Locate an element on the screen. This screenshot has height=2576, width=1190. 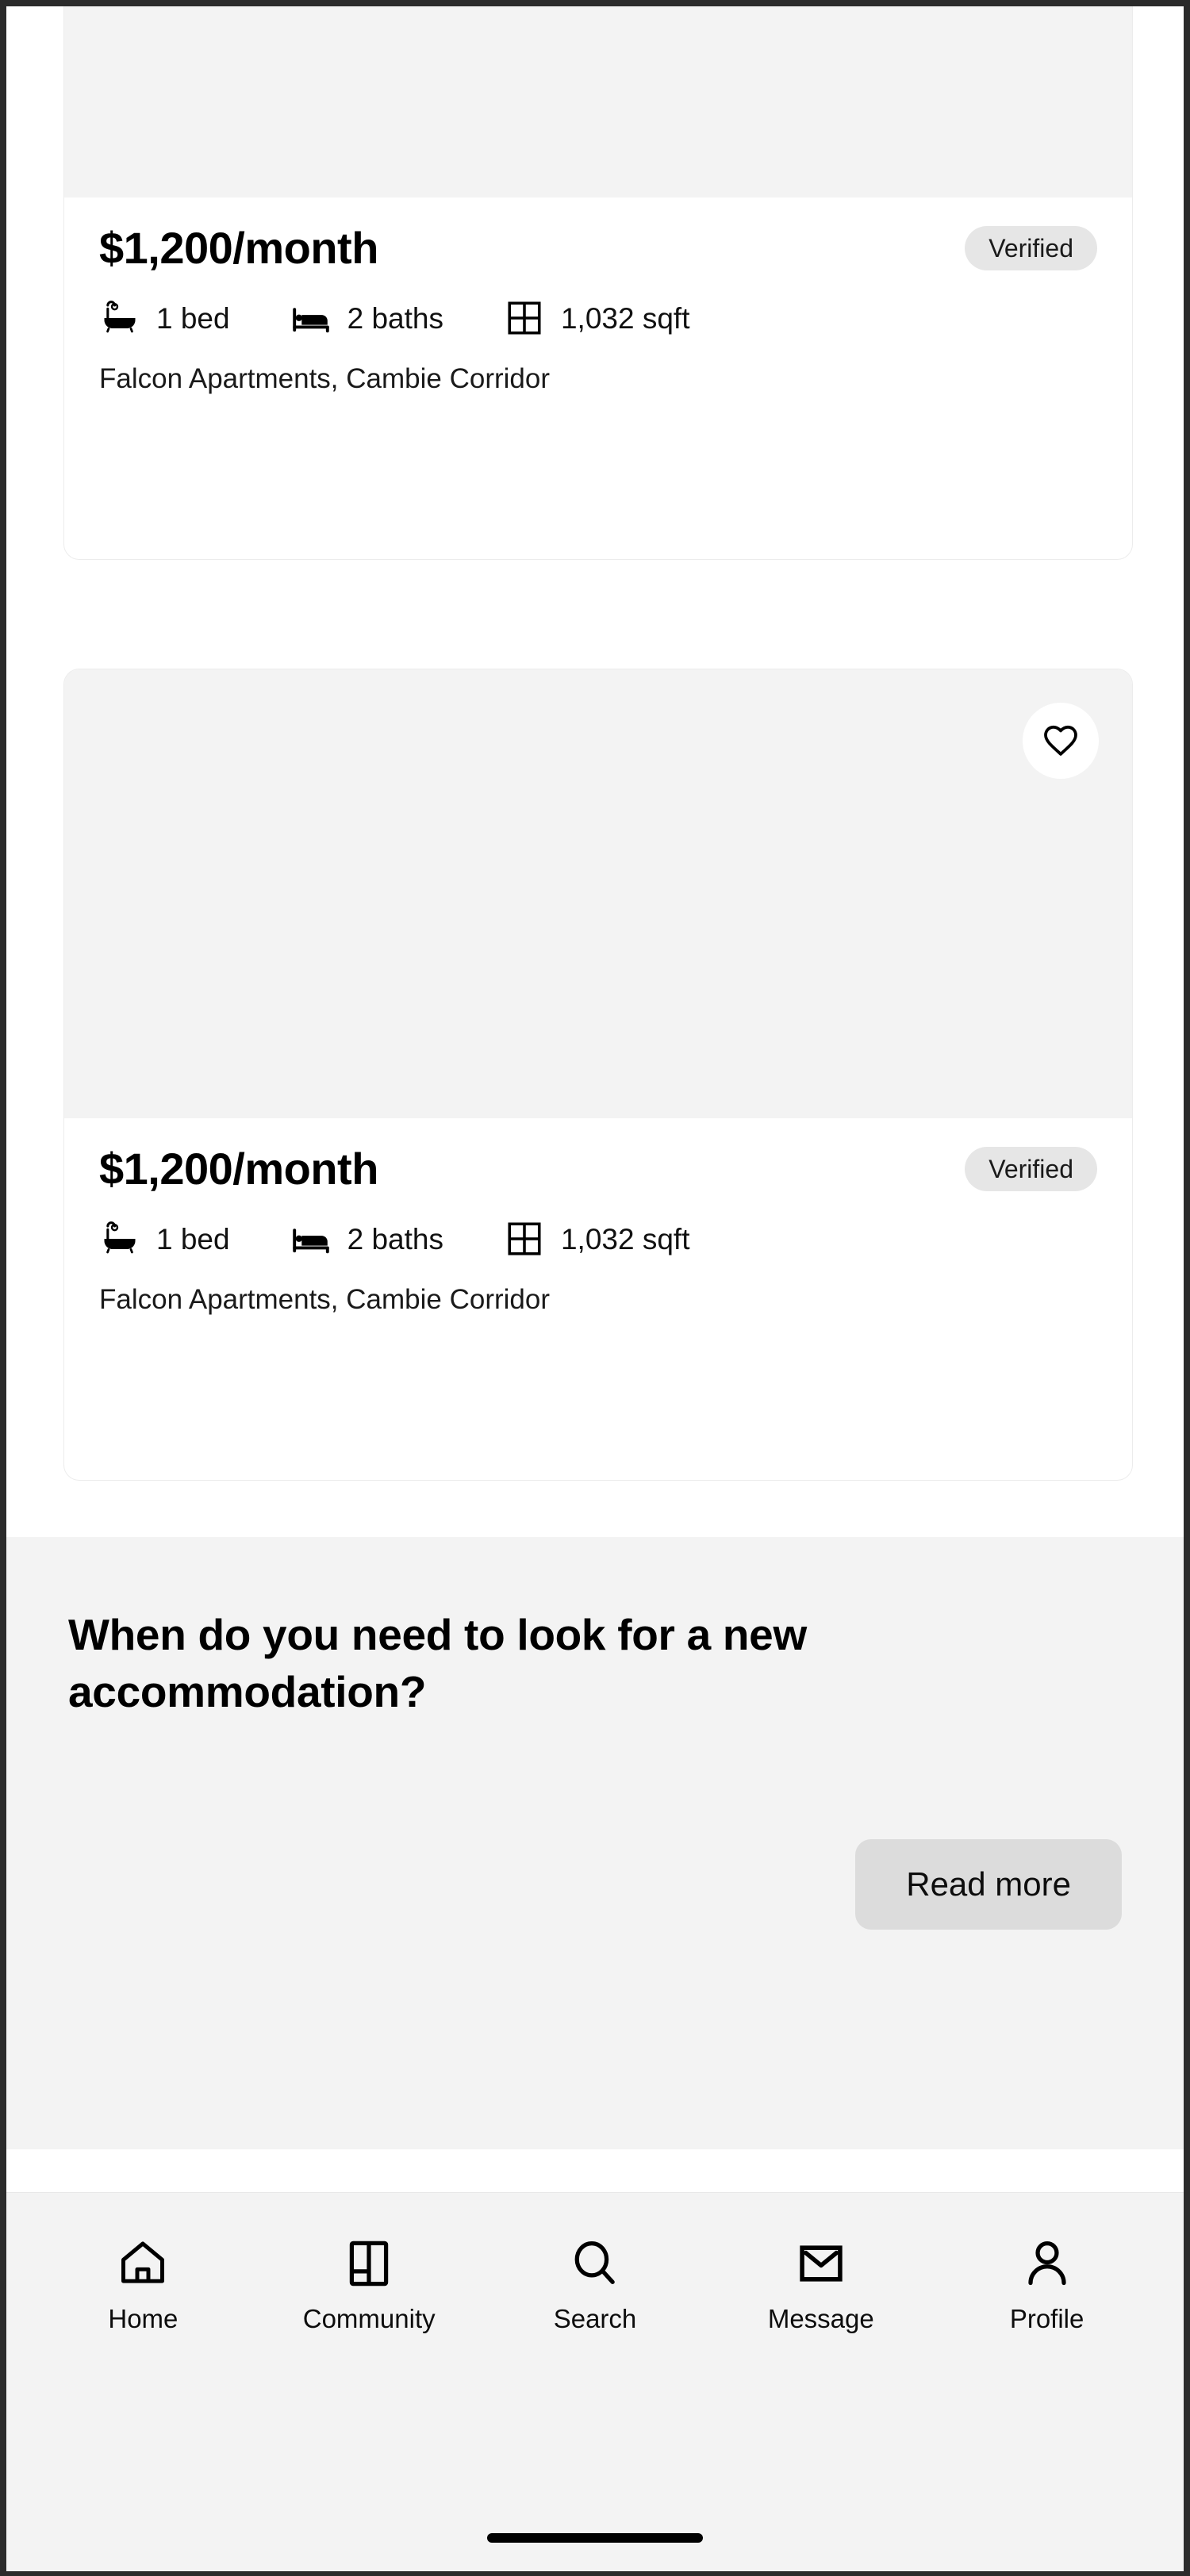
search-icon is located at coordinates (595, 2264).